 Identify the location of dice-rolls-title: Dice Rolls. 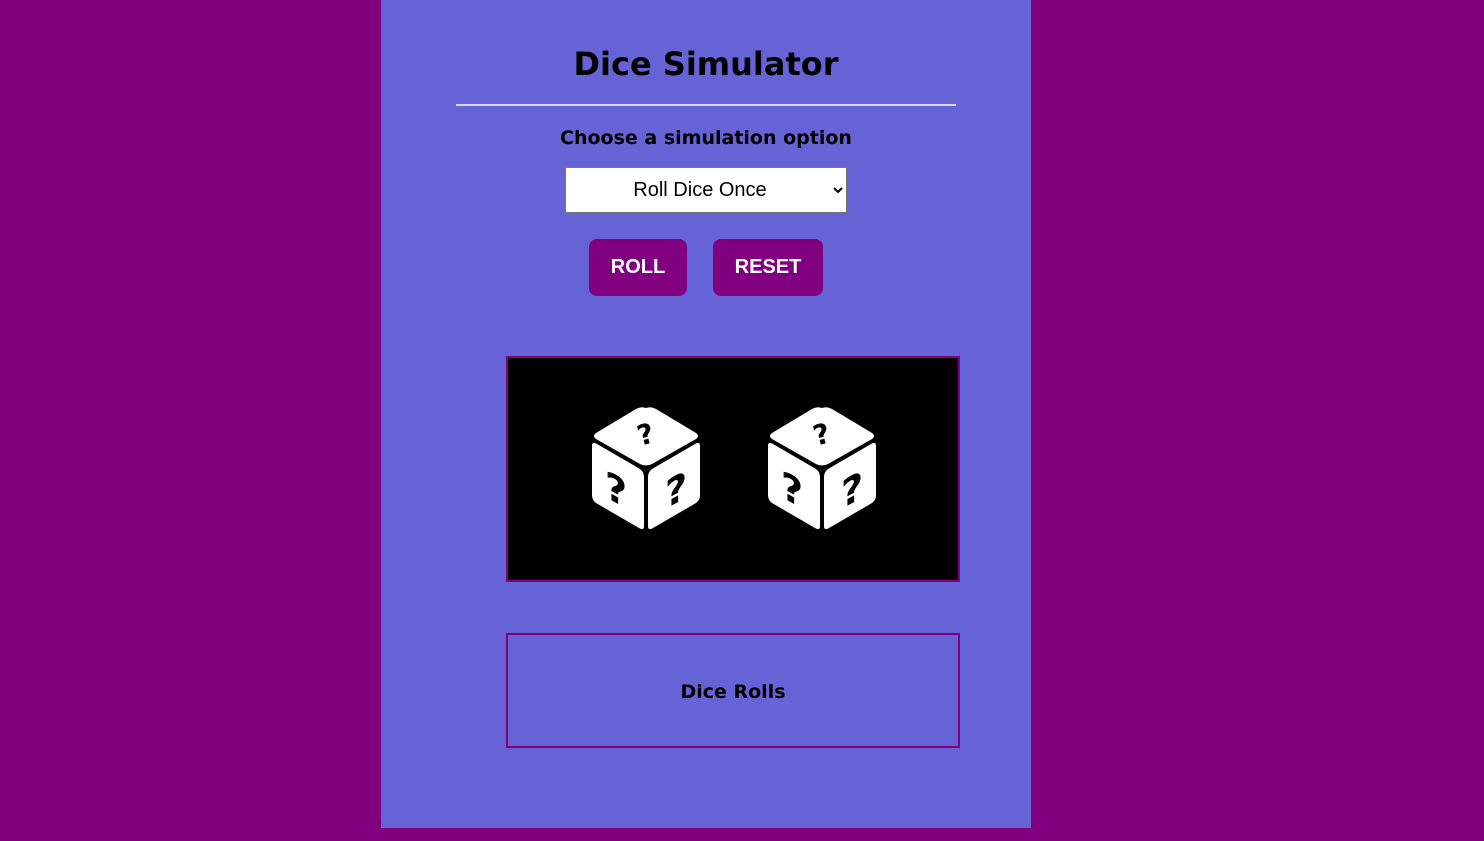
(733, 692).